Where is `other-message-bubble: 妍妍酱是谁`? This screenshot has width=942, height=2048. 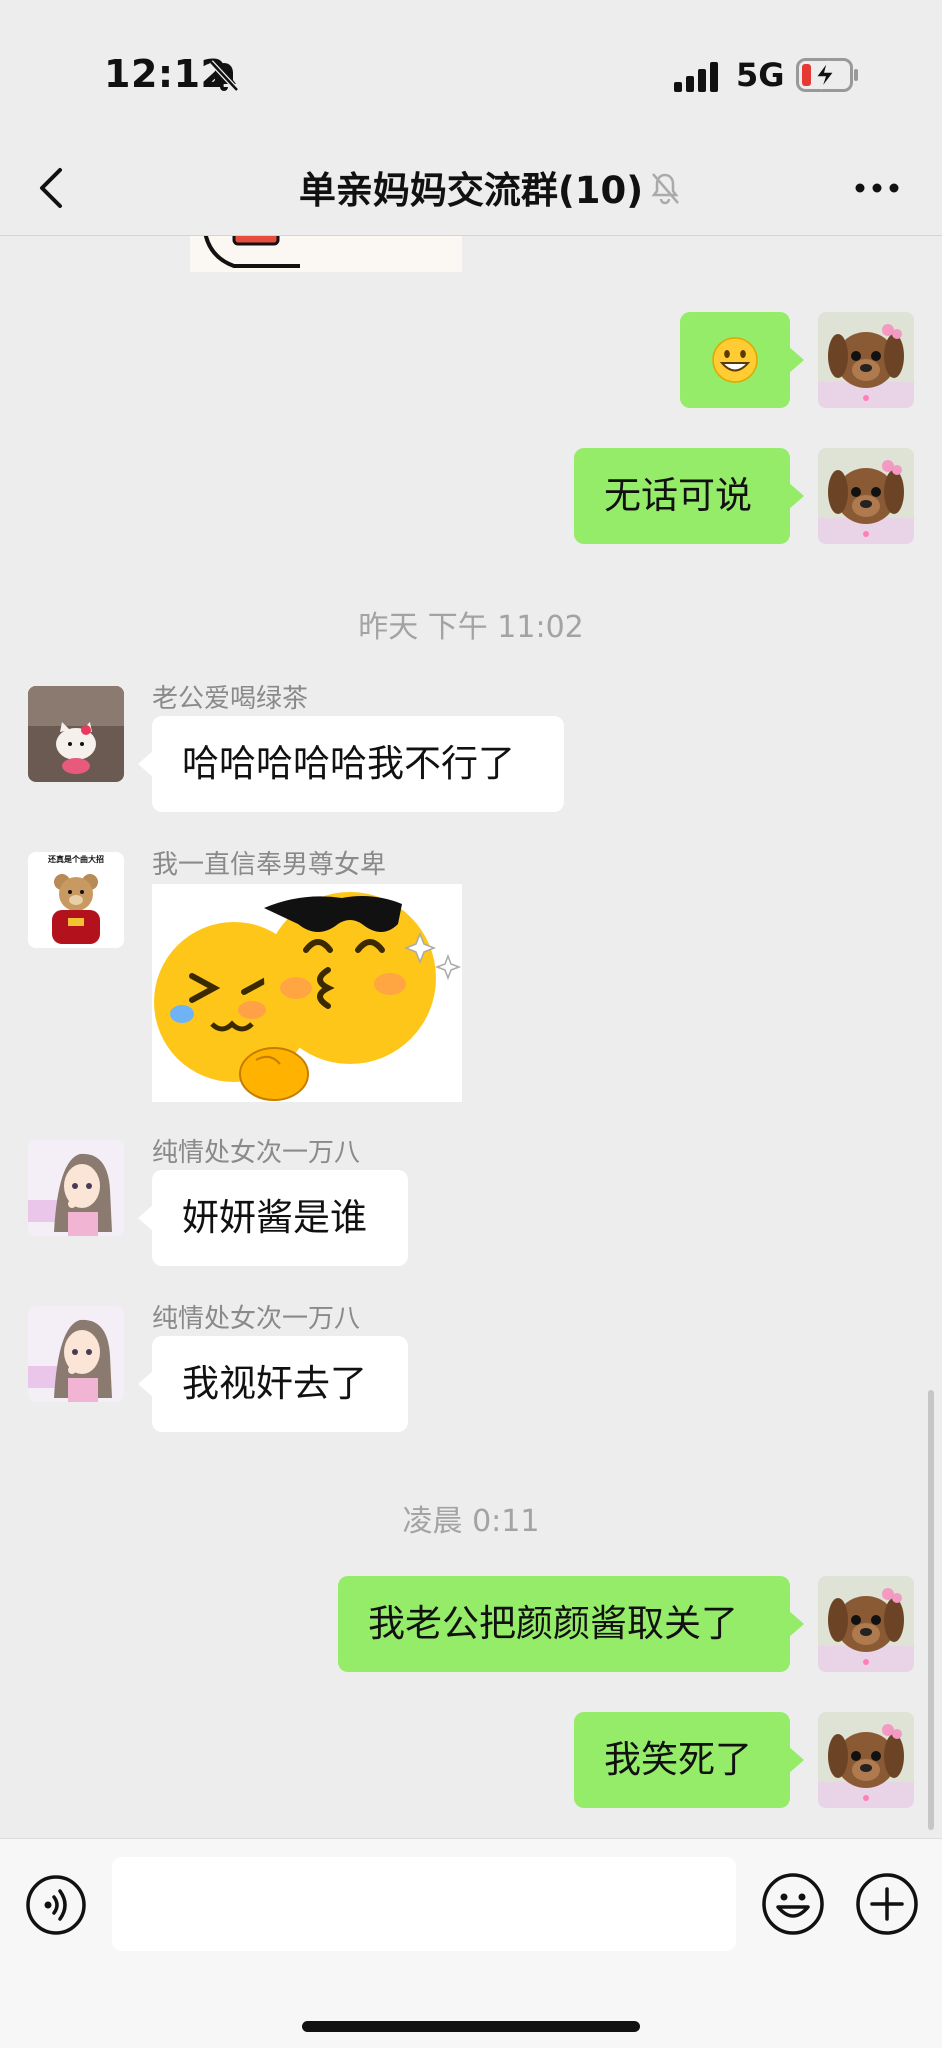 other-message-bubble: 妍妍酱是谁 is located at coordinates (273, 1218).